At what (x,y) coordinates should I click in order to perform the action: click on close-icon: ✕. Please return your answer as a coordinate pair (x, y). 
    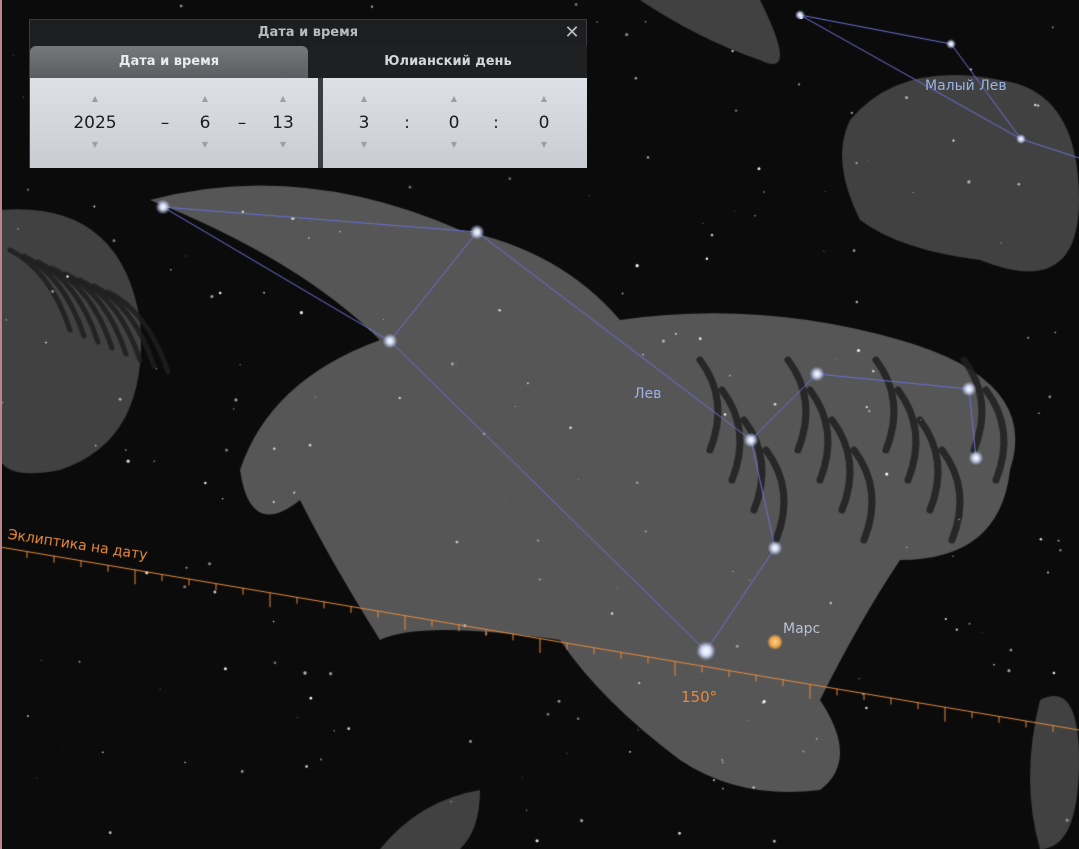
    Looking at the image, I should click on (572, 33).